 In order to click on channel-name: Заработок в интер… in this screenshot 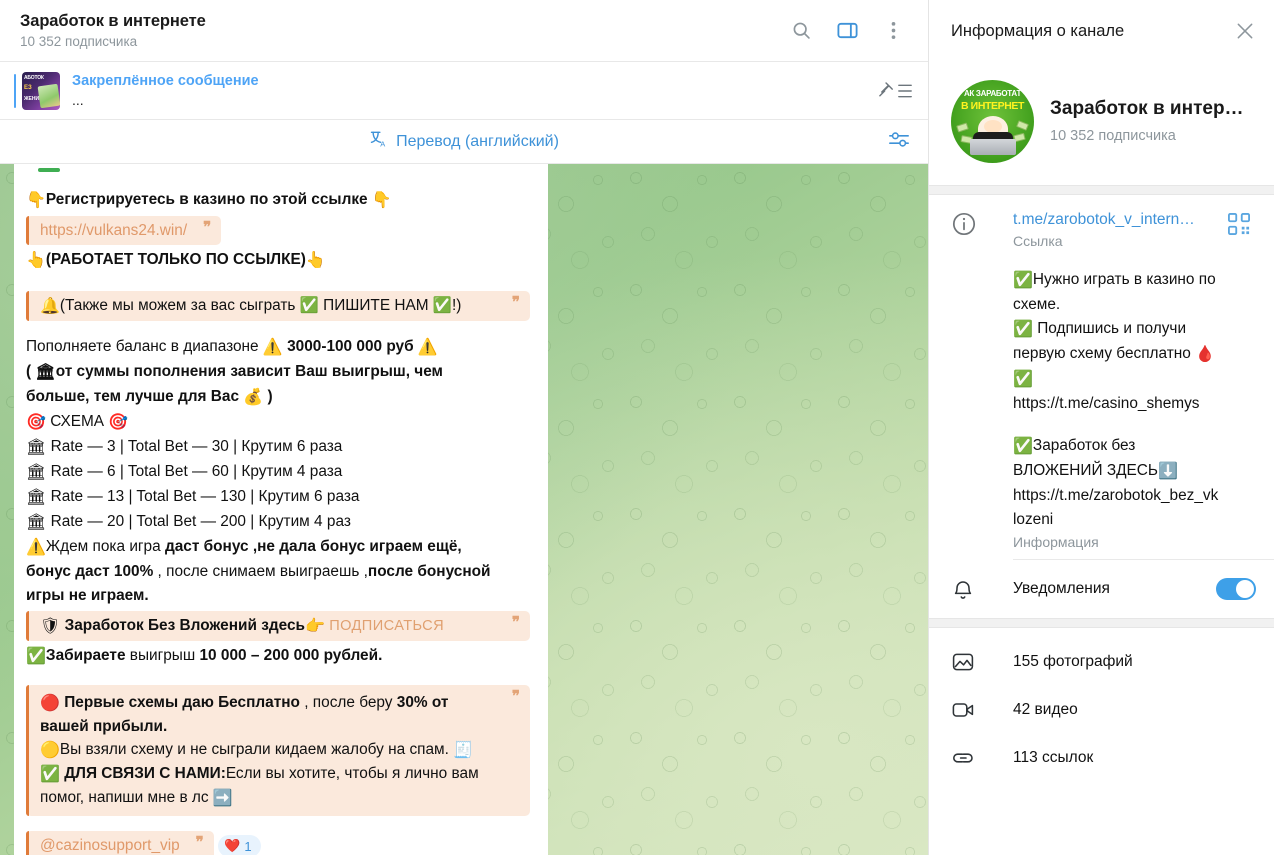, I will do `click(1147, 108)`.